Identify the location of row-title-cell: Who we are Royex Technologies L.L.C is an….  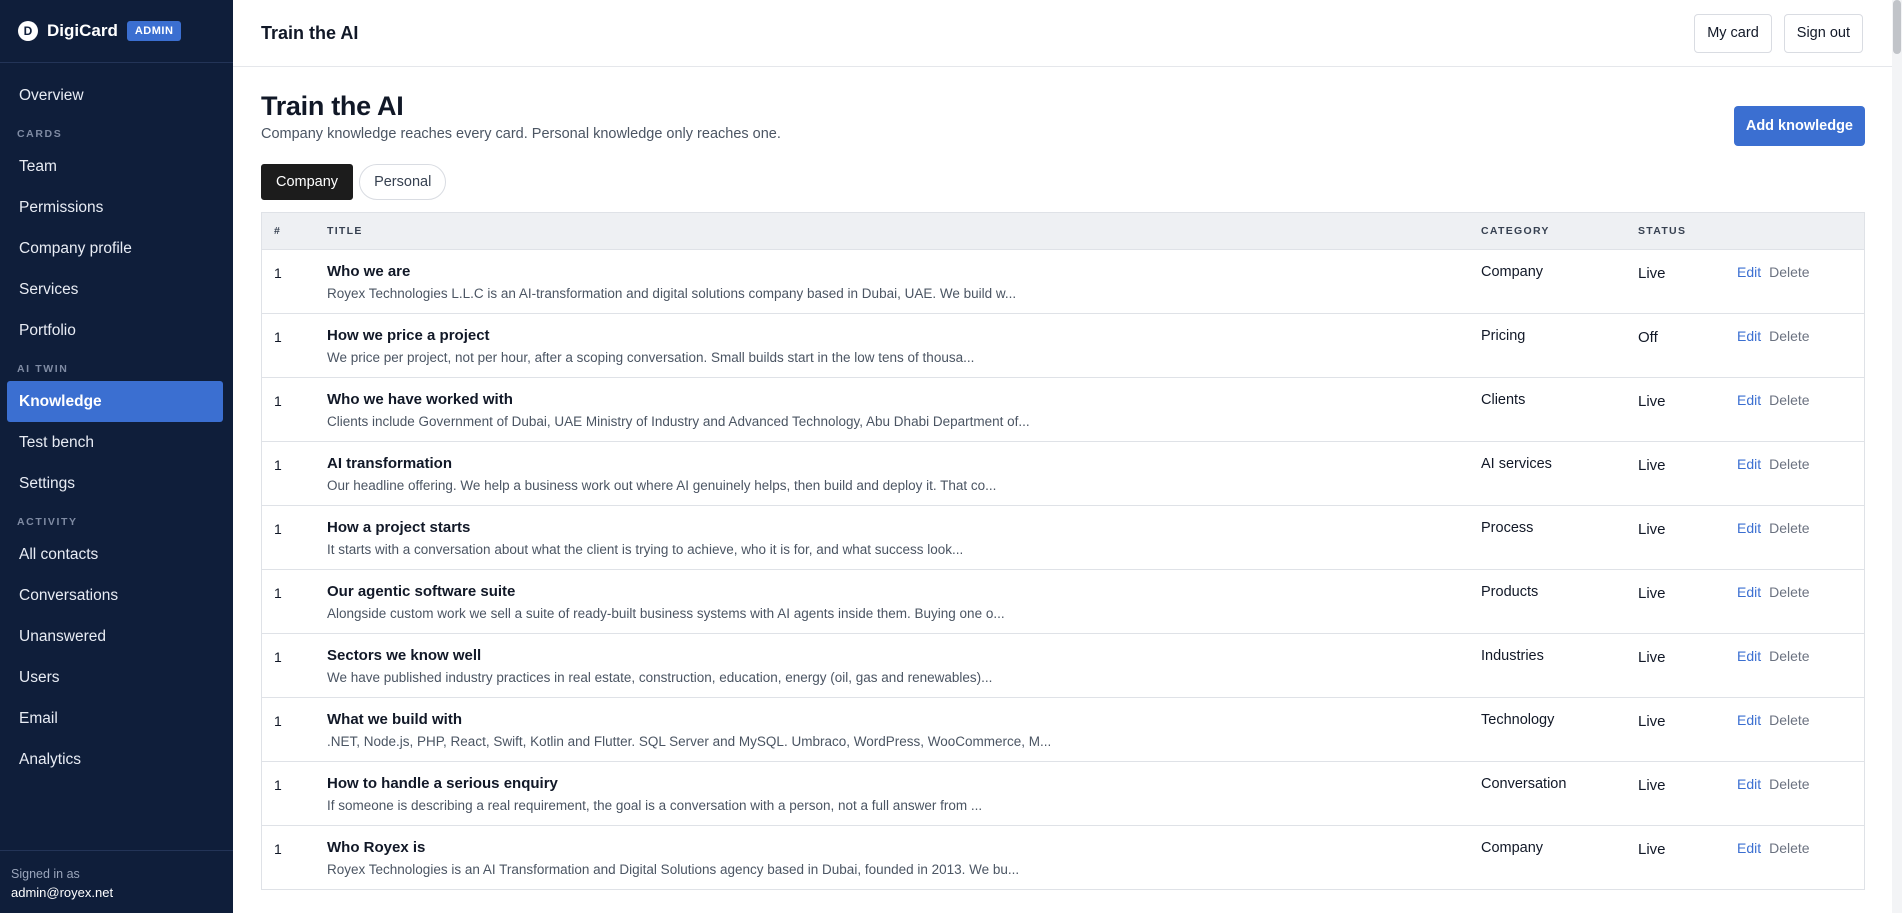
(904, 282).